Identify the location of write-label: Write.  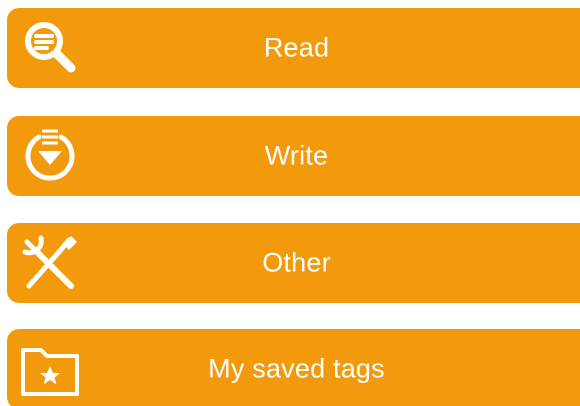
(296, 155).